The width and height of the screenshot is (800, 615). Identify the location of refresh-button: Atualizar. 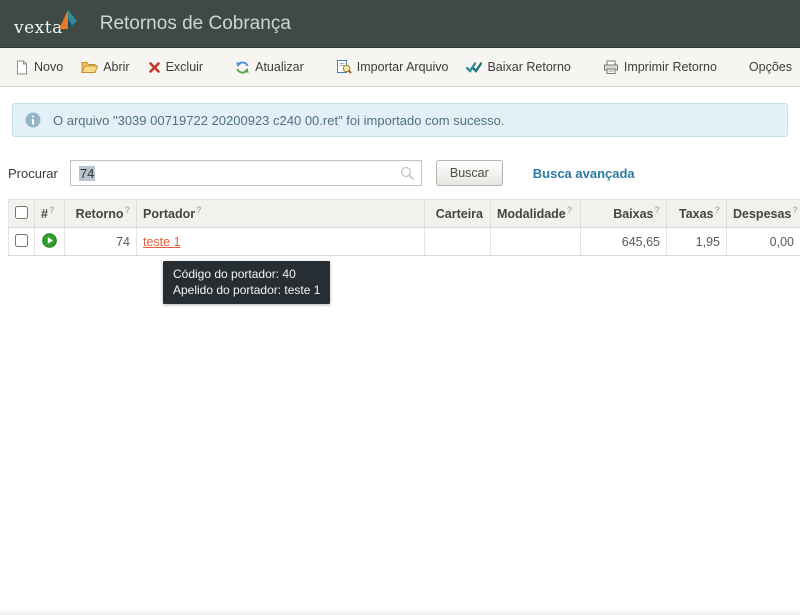
(269, 67).